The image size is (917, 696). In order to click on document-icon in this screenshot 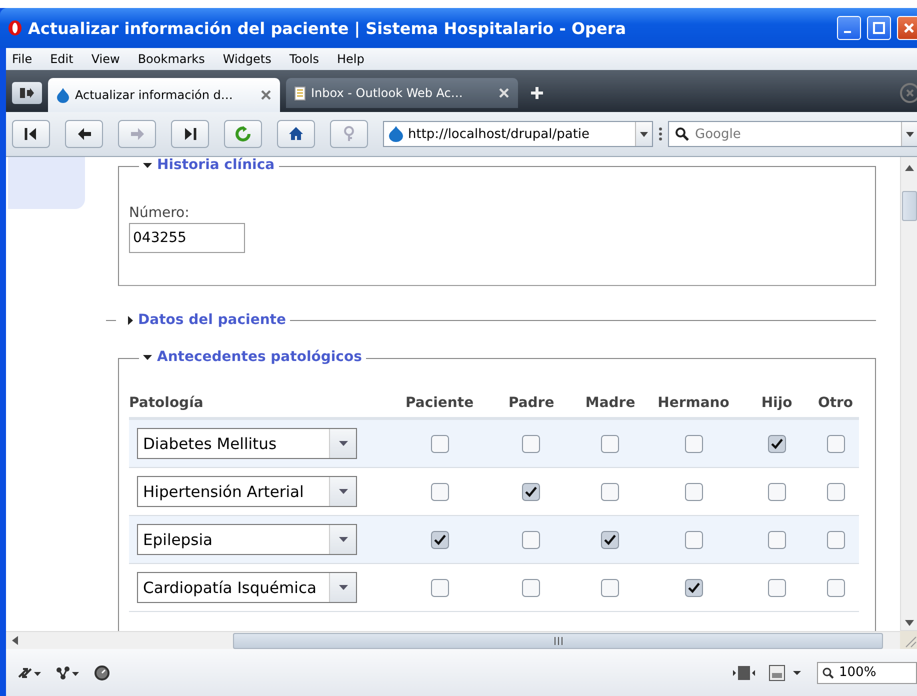, I will do `click(300, 93)`.